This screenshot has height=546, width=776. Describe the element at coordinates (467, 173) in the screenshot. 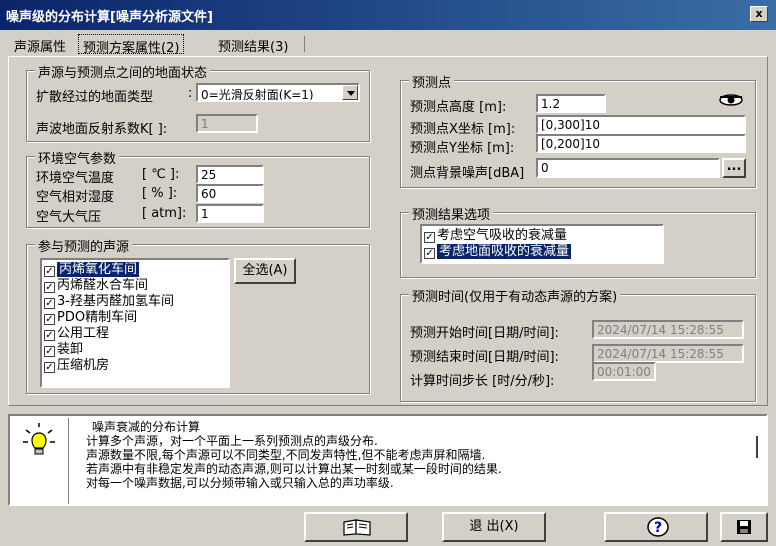

I see `background-noise-label: 测点背景噪声[dBA]` at that location.